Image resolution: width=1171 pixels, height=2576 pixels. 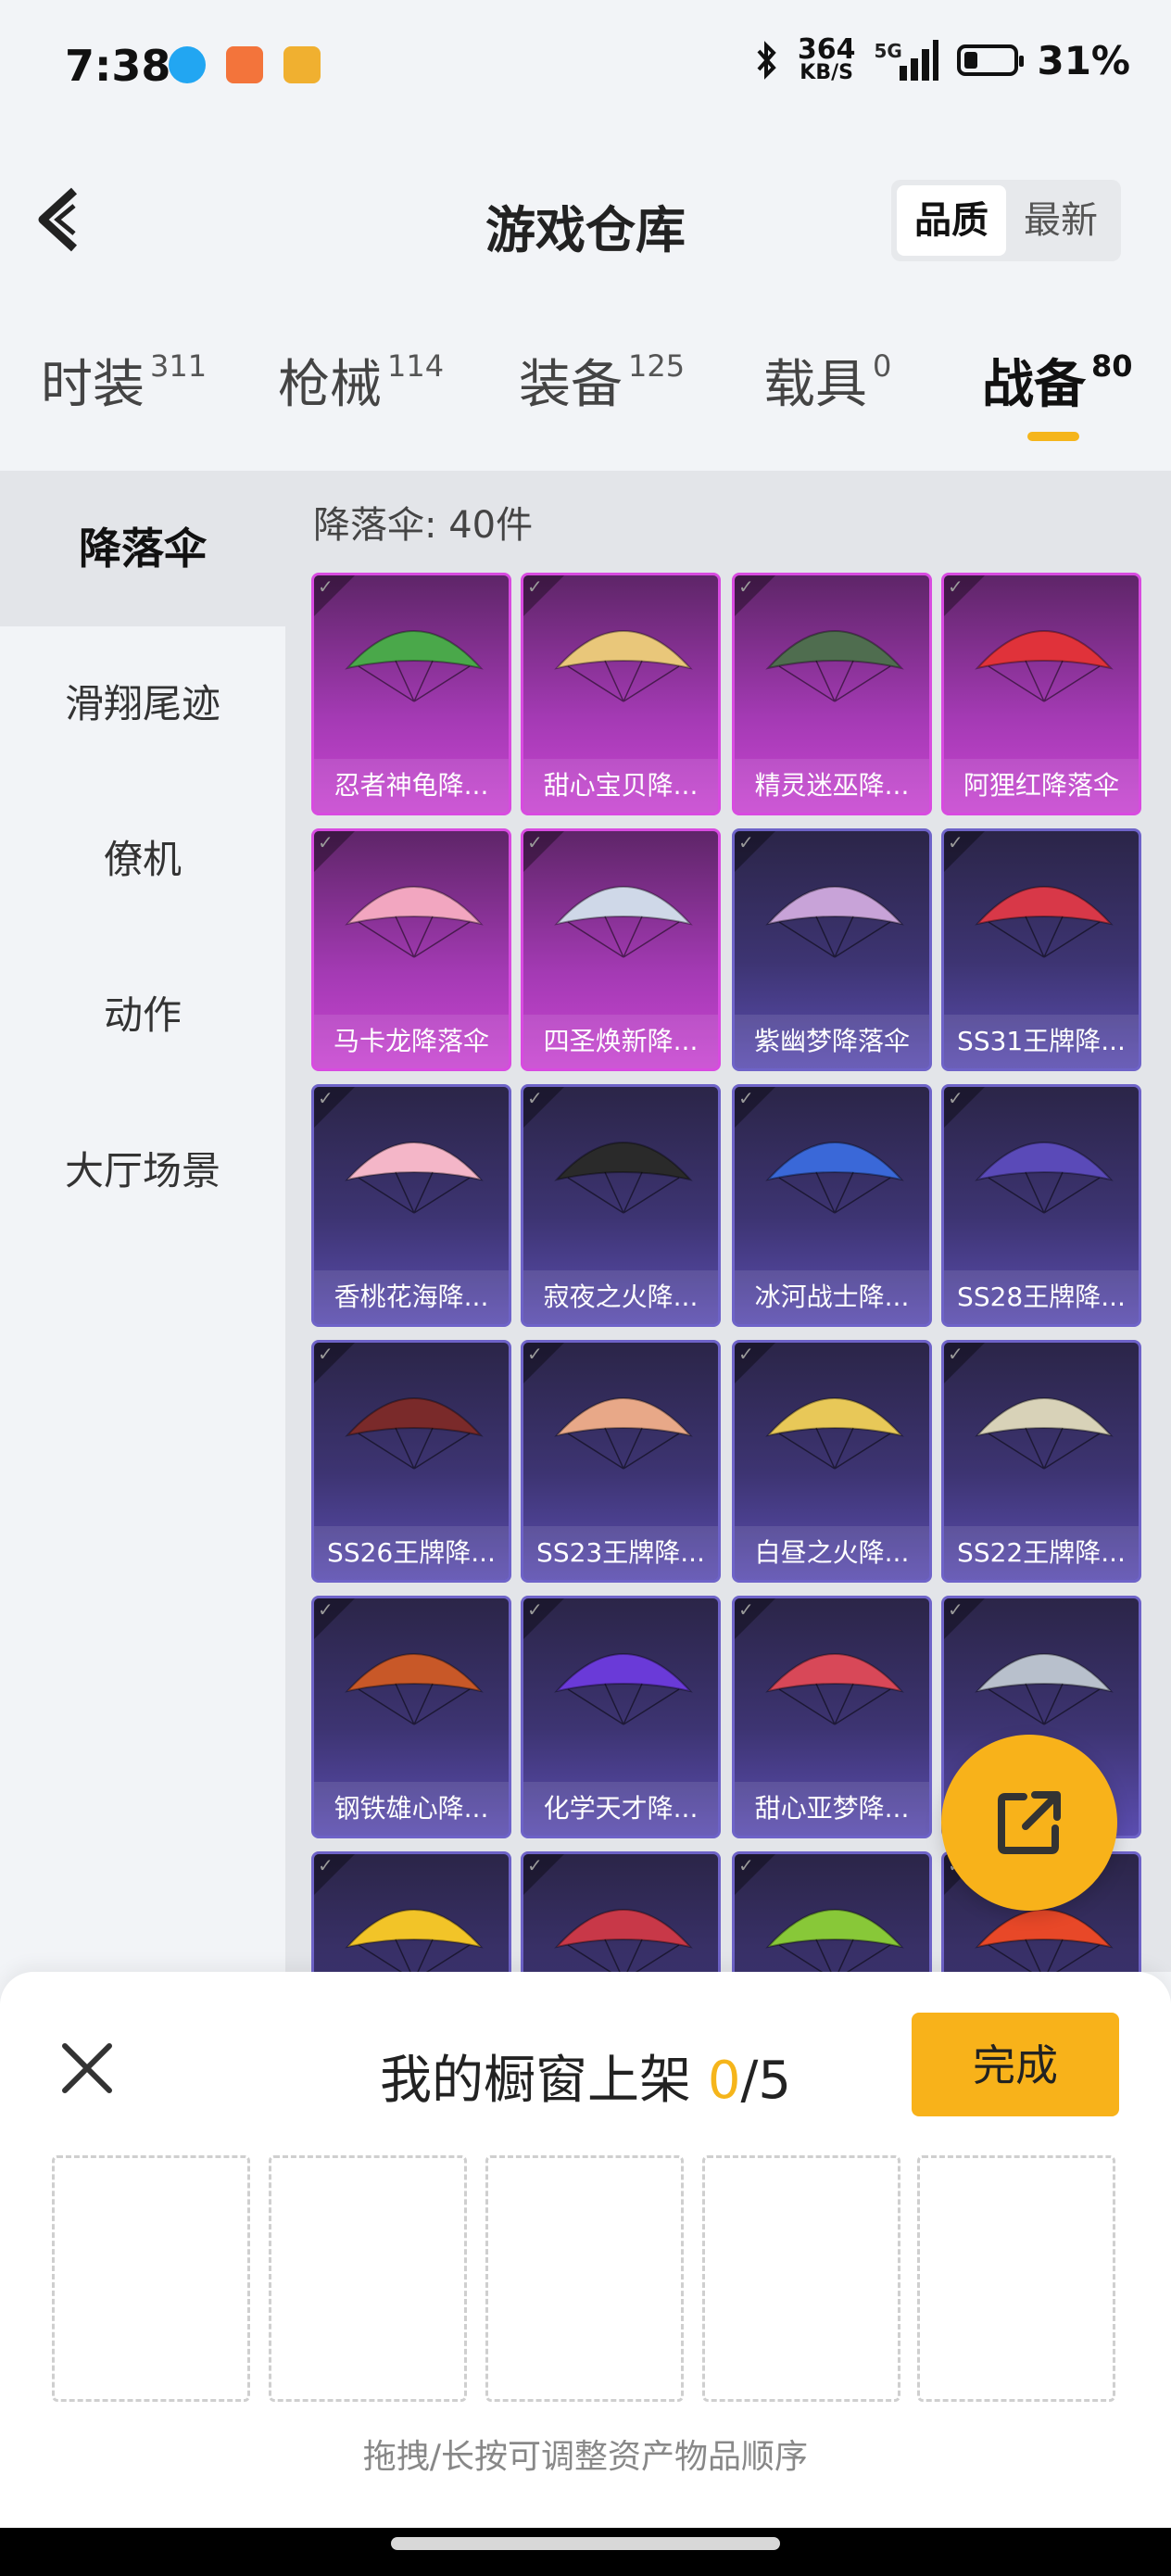 What do you see at coordinates (1029, 1823) in the screenshot?
I see `share-button` at bounding box center [1029, 1823].